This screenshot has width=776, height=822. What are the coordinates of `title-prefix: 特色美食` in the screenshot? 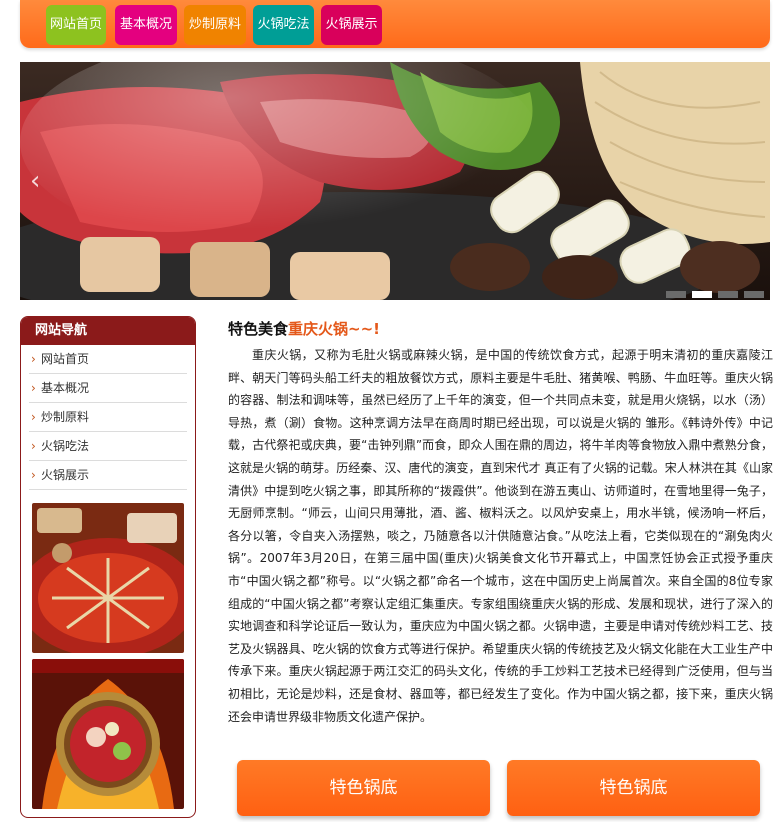 It's located at (258, 329).